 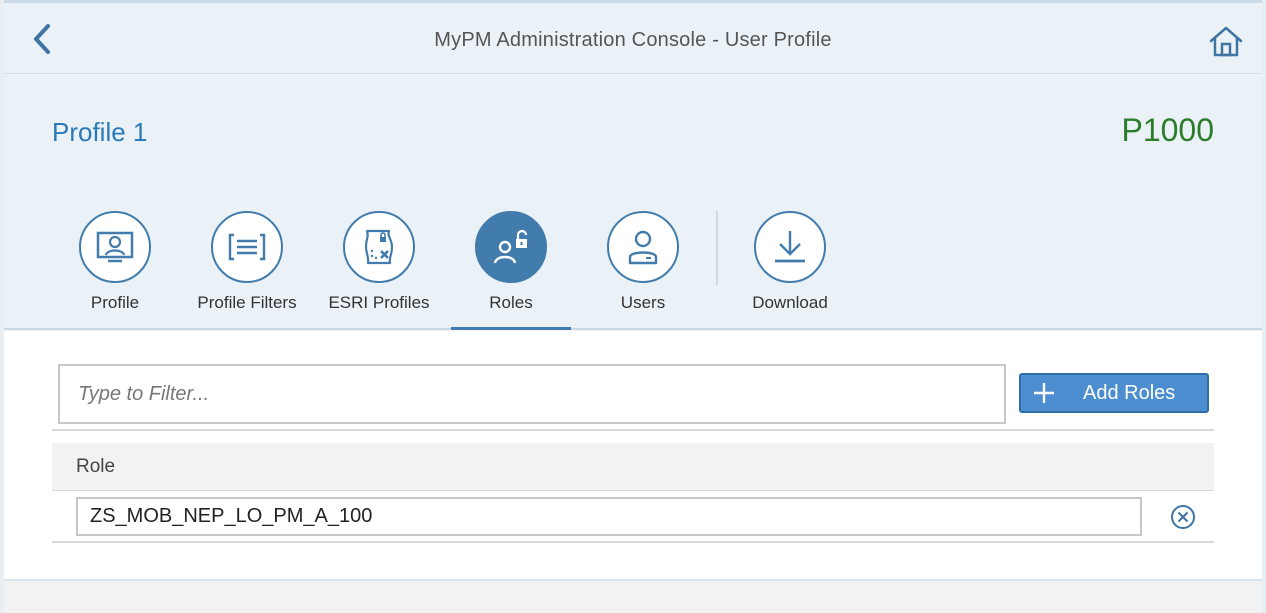 I want to click on map-delete-icon, so click(x=379, y=247).